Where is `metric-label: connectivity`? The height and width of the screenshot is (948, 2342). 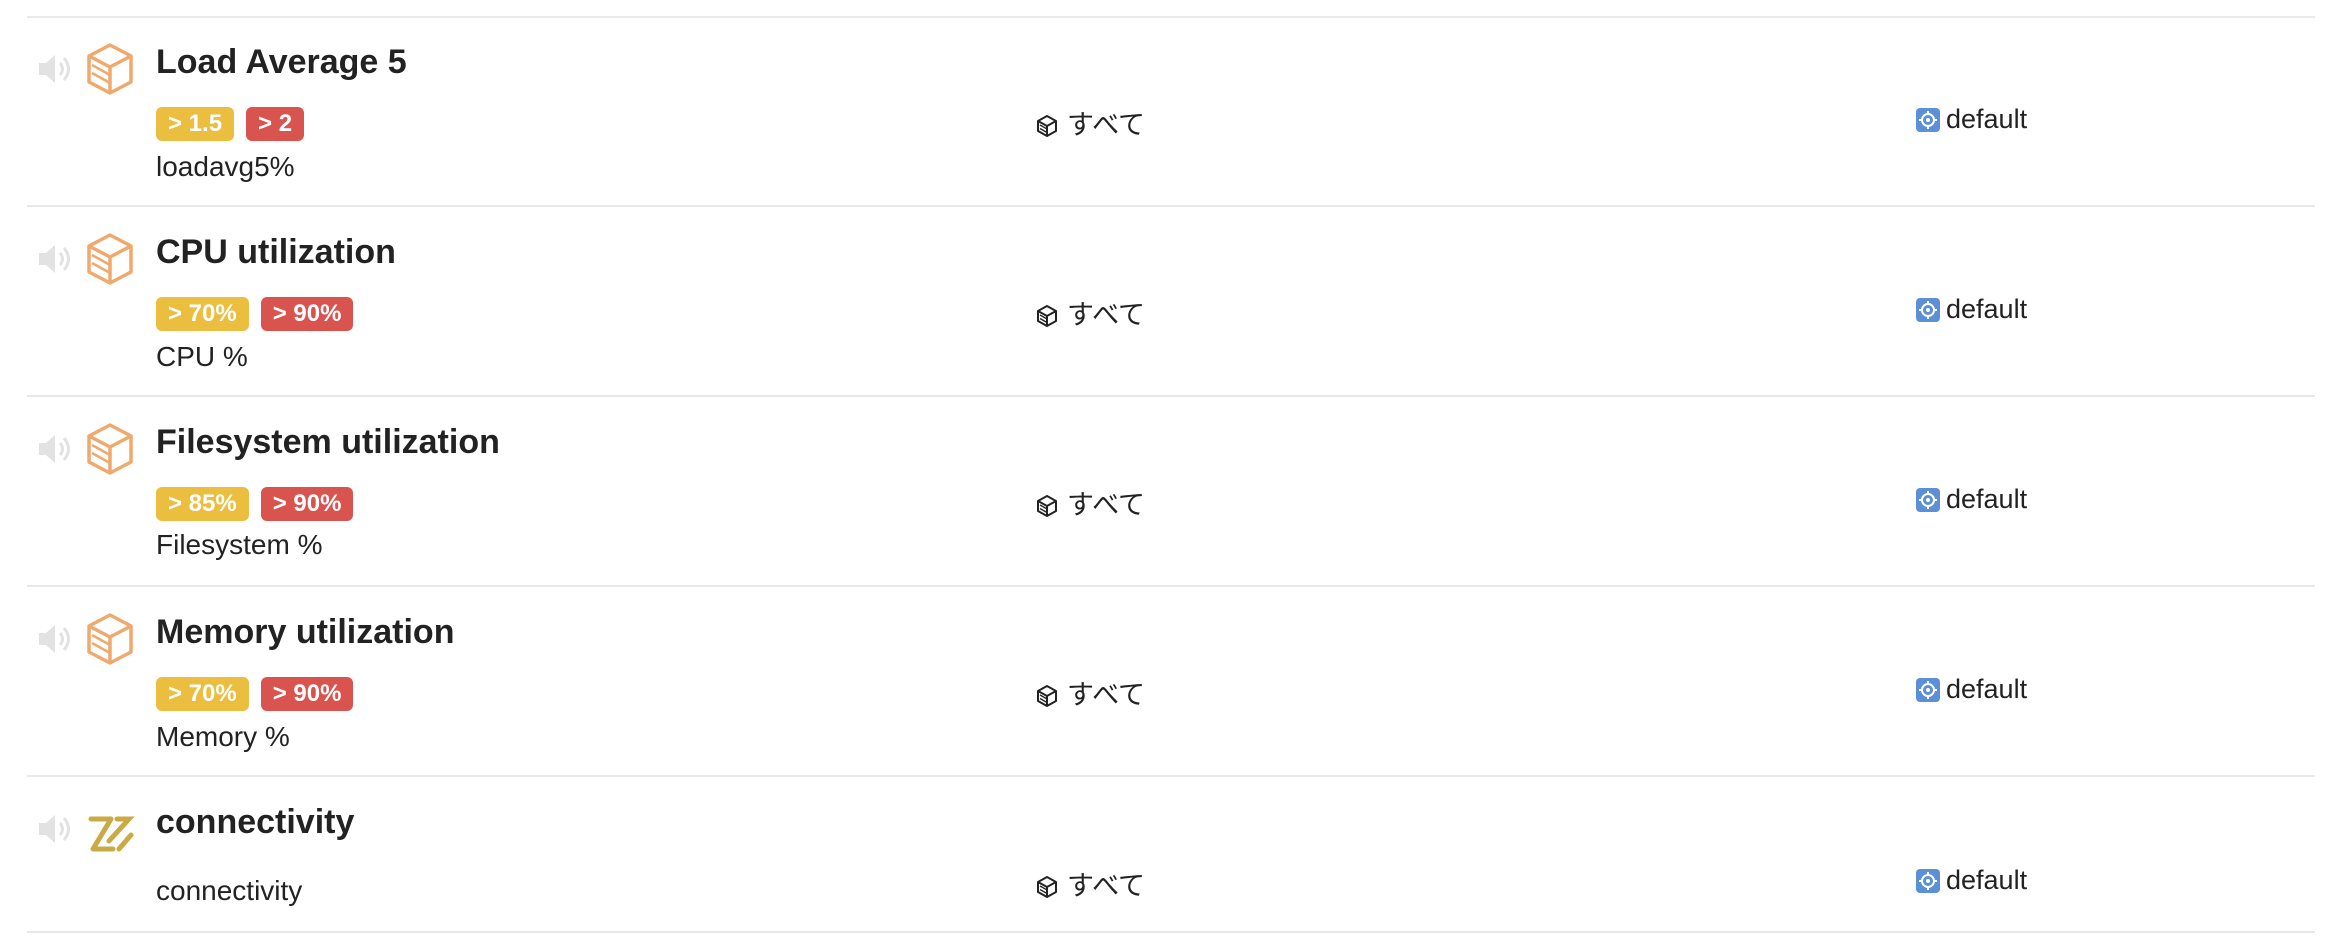 metric-label: connectivity is located at coordinates (229, 890).